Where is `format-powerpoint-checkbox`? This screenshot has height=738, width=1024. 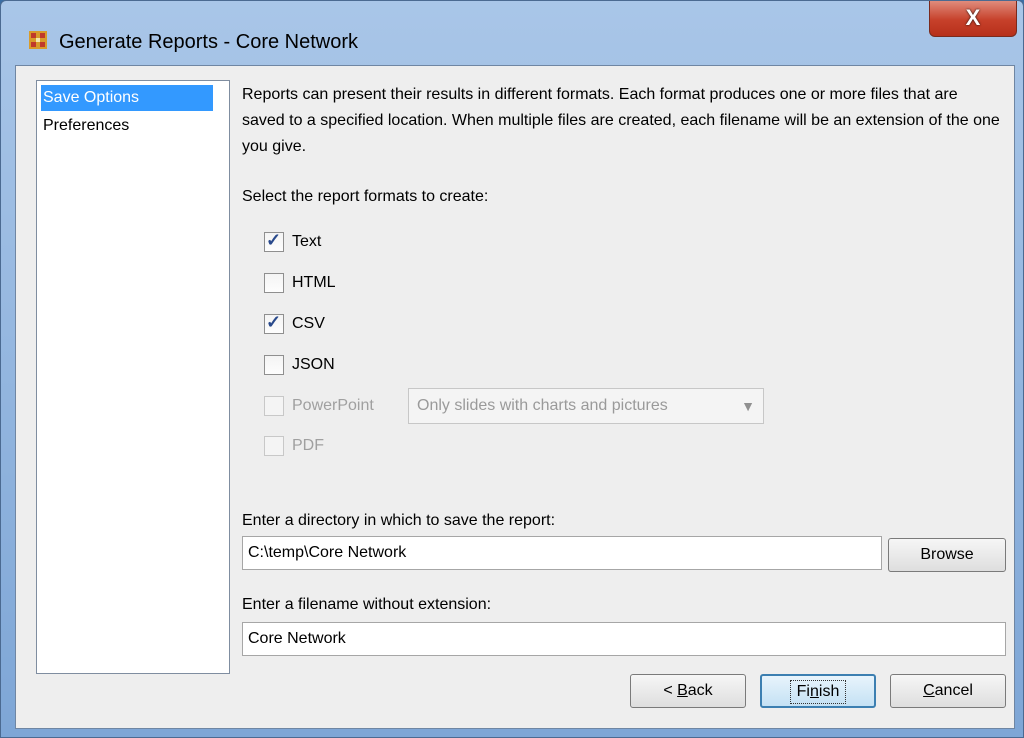
format-powerpoint-checkbox is located at coordinates (274, 406).